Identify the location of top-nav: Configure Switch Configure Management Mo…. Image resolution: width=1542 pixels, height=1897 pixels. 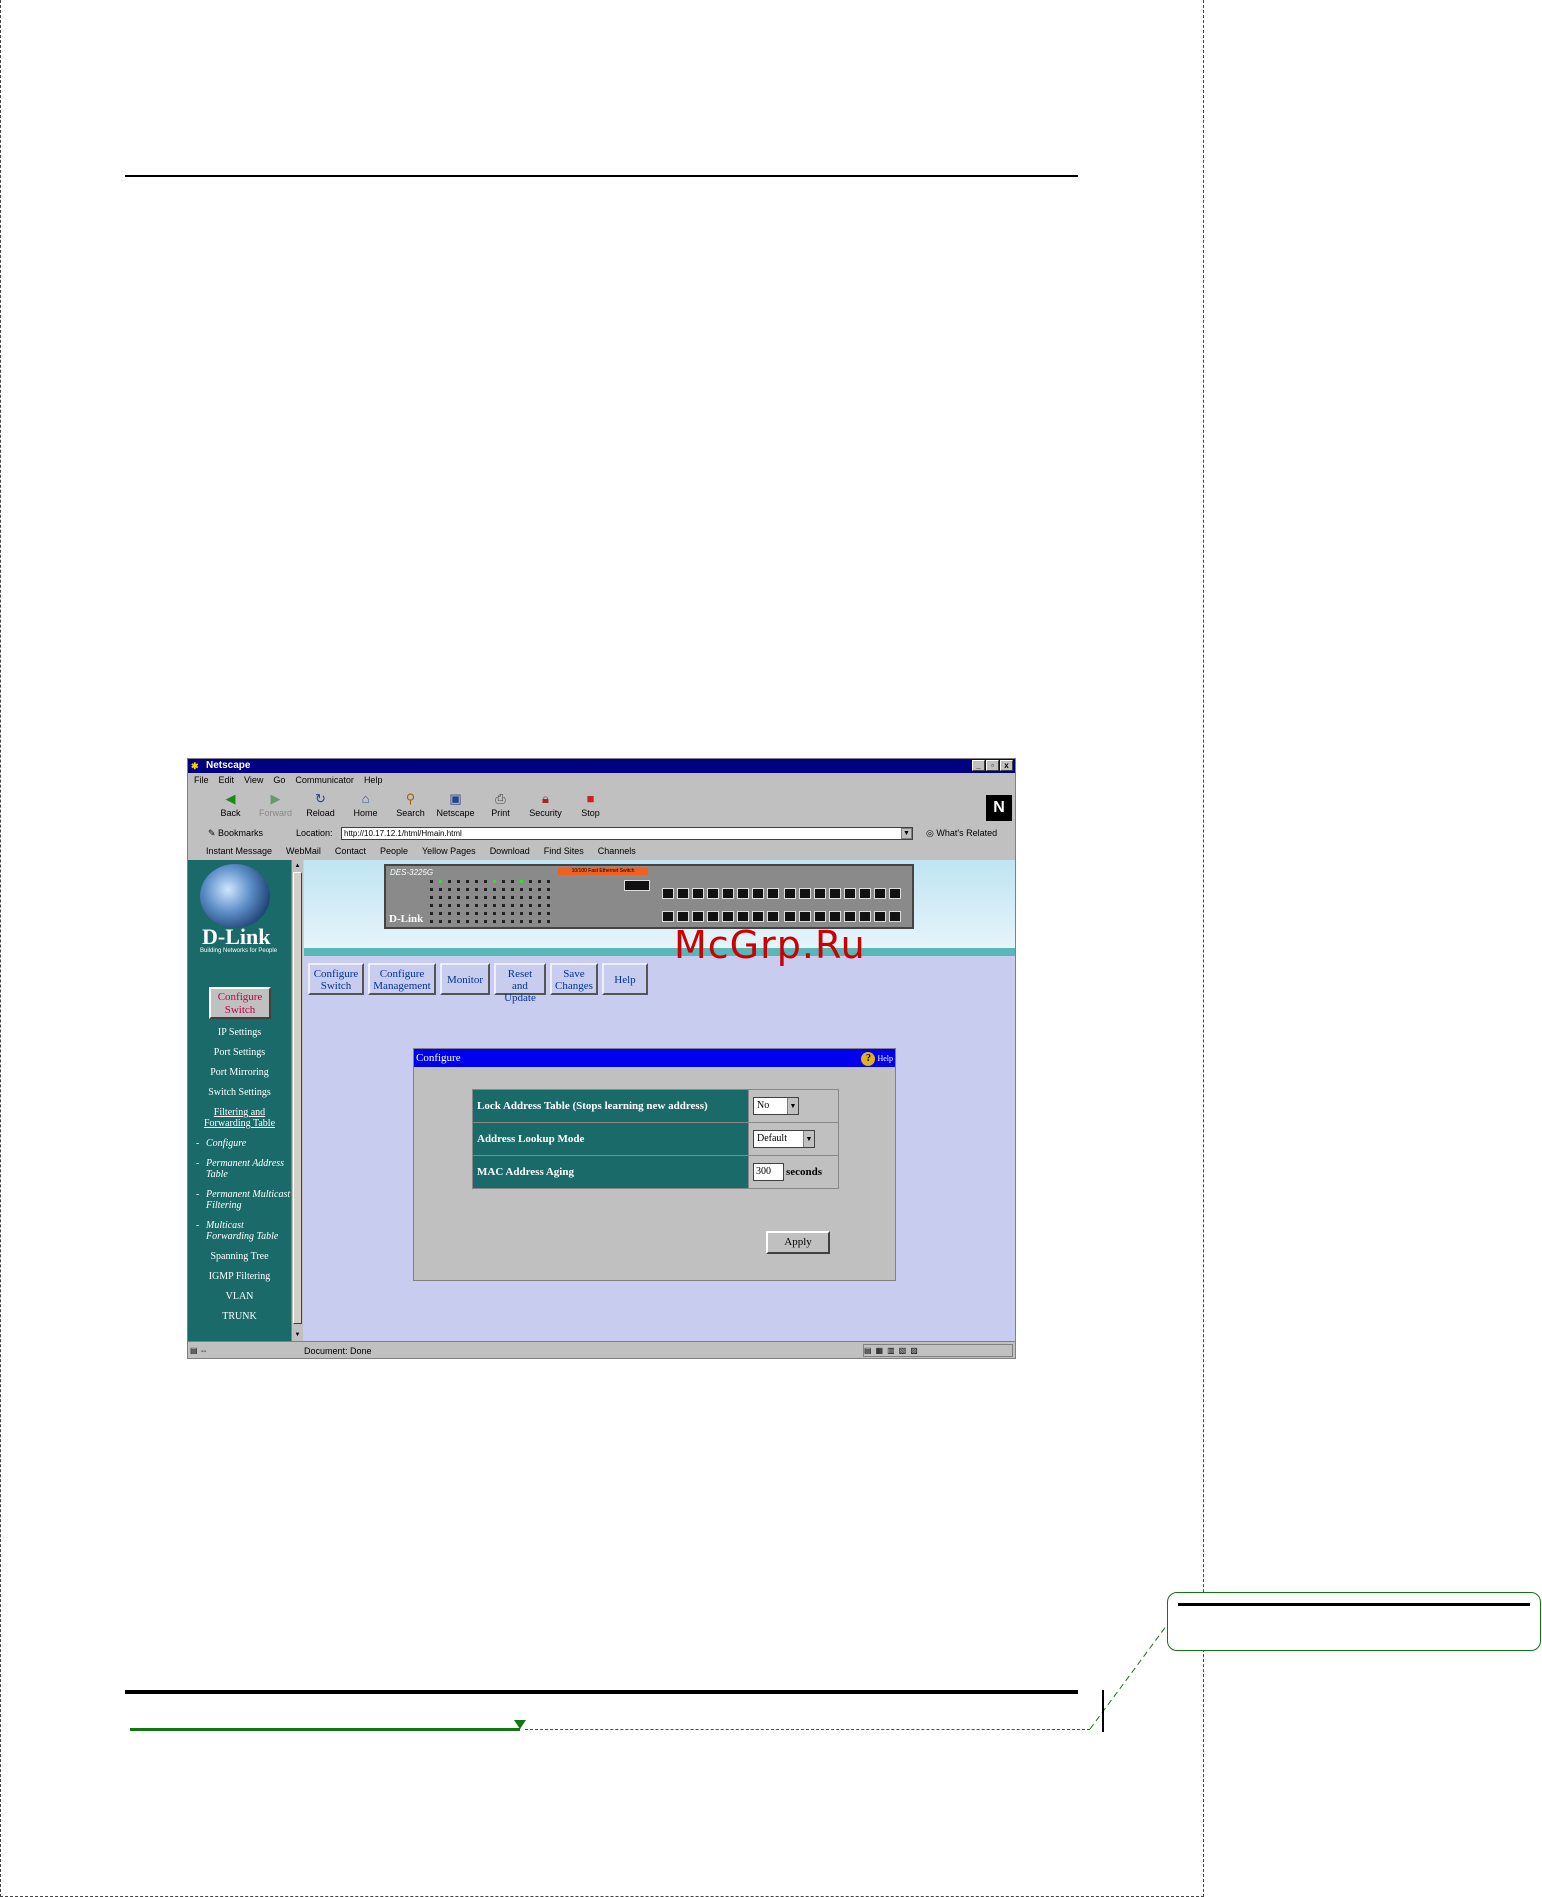
(478, 983).